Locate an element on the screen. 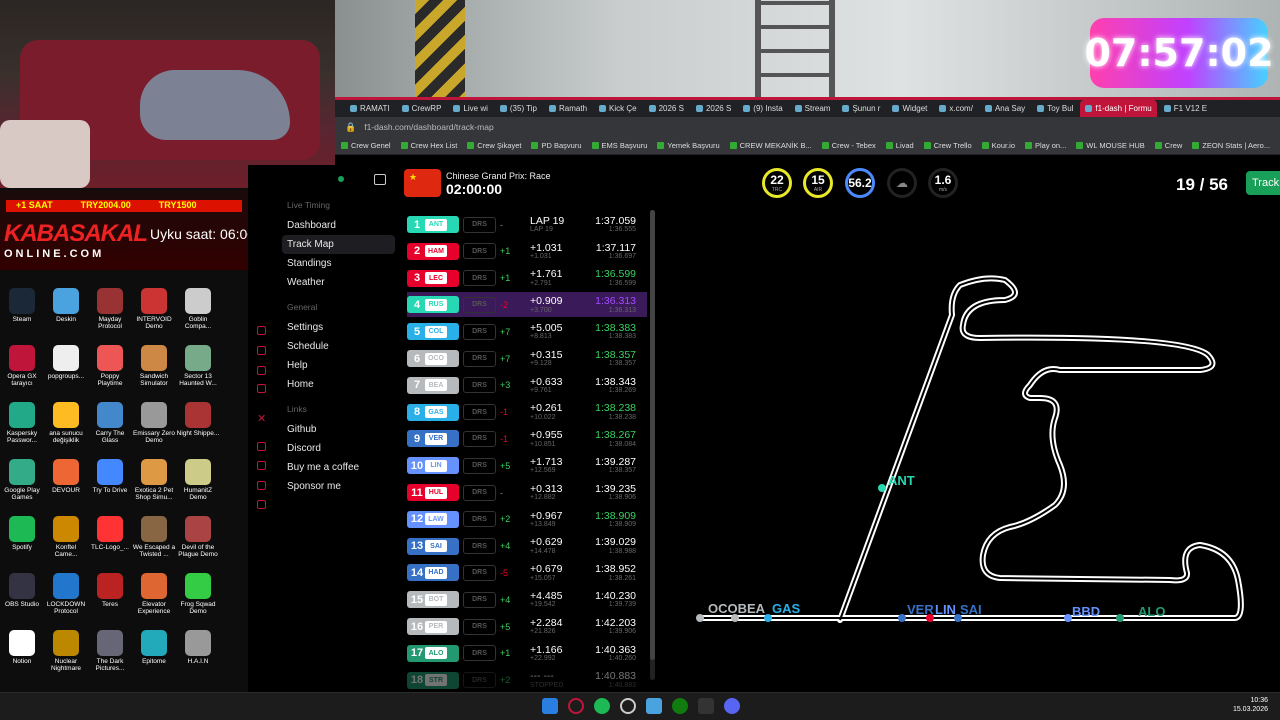 The height and width of the screenshot is (720, 1280). bookmark-item: Crew Hex List is located at coordinates (428, 145).